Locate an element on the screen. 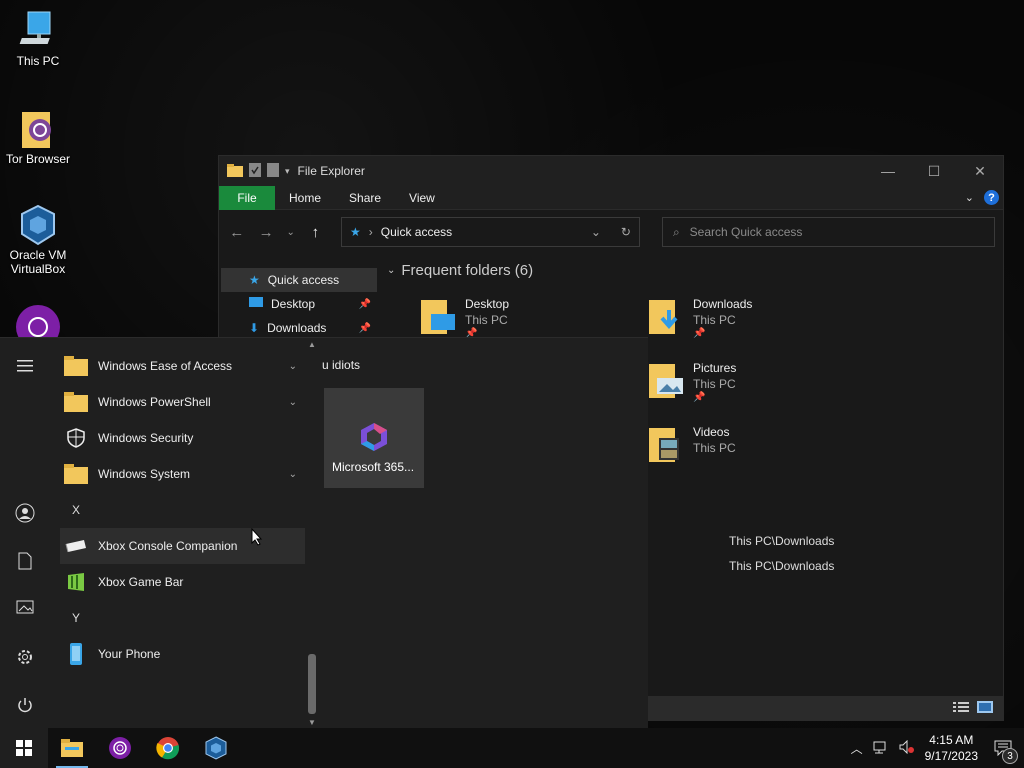 The height and width of the screenshot is (768, 1024). help-icon: ? is located at coordinates (991, 197).